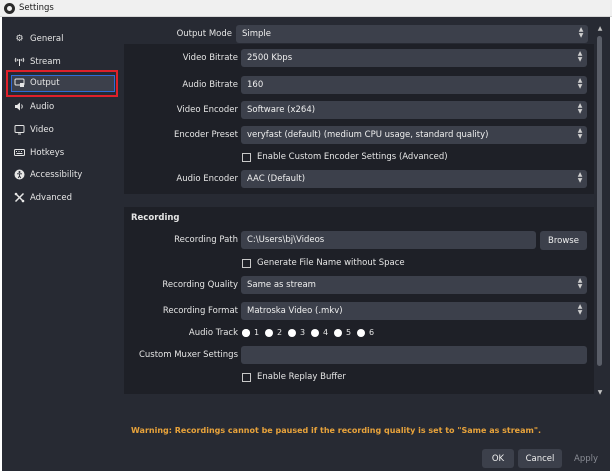 Image resolution: width=612 pixels, height=473 pixels. Describe the element at coordinates (204, 34) in the screenshot. I see `output-mode-label: Output Mode` at that location.